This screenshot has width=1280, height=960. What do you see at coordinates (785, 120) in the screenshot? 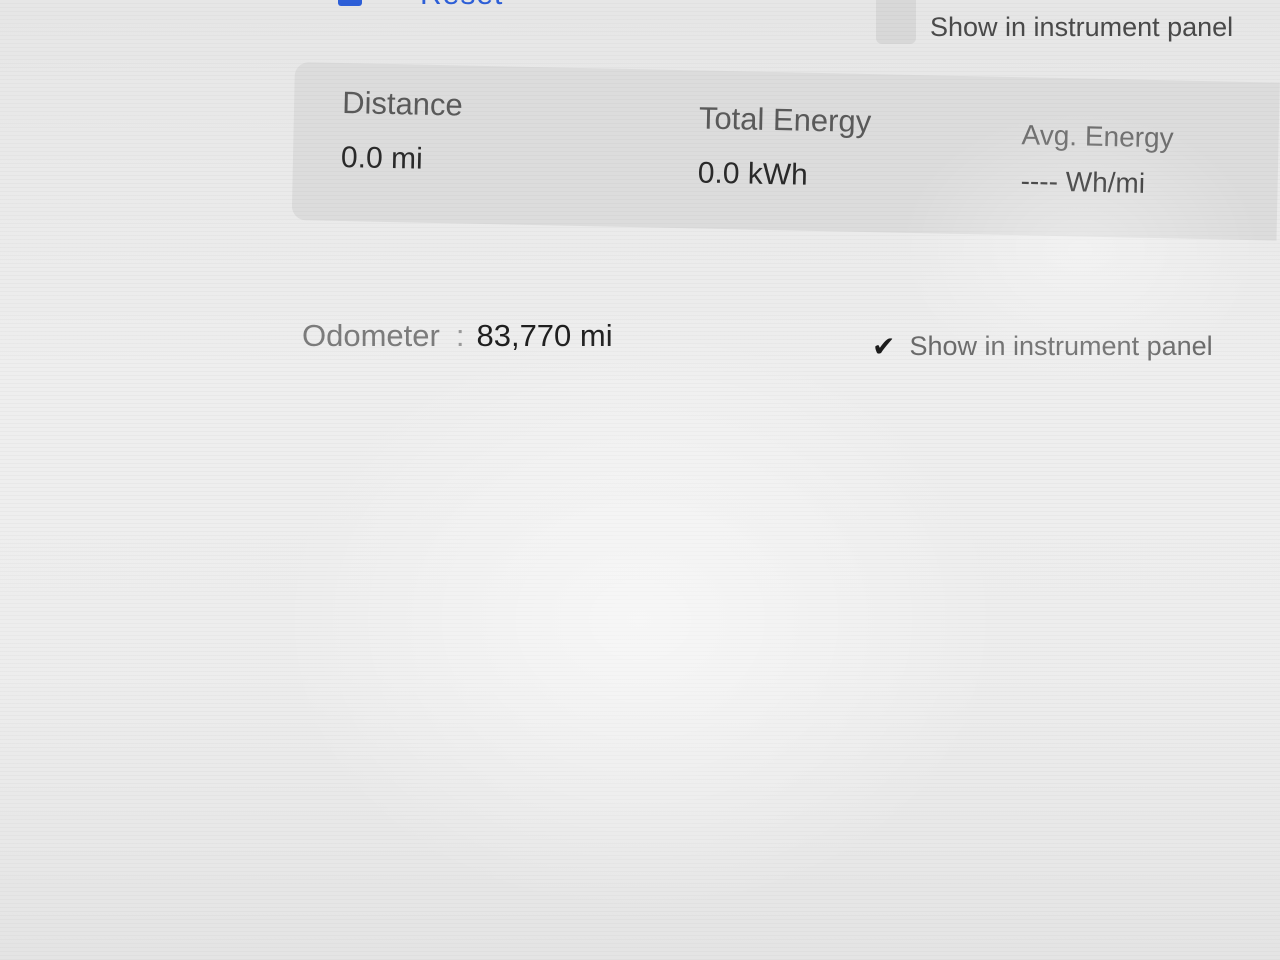
I see `total-energy-label: Total Energy` at bounding box center [785, 120].